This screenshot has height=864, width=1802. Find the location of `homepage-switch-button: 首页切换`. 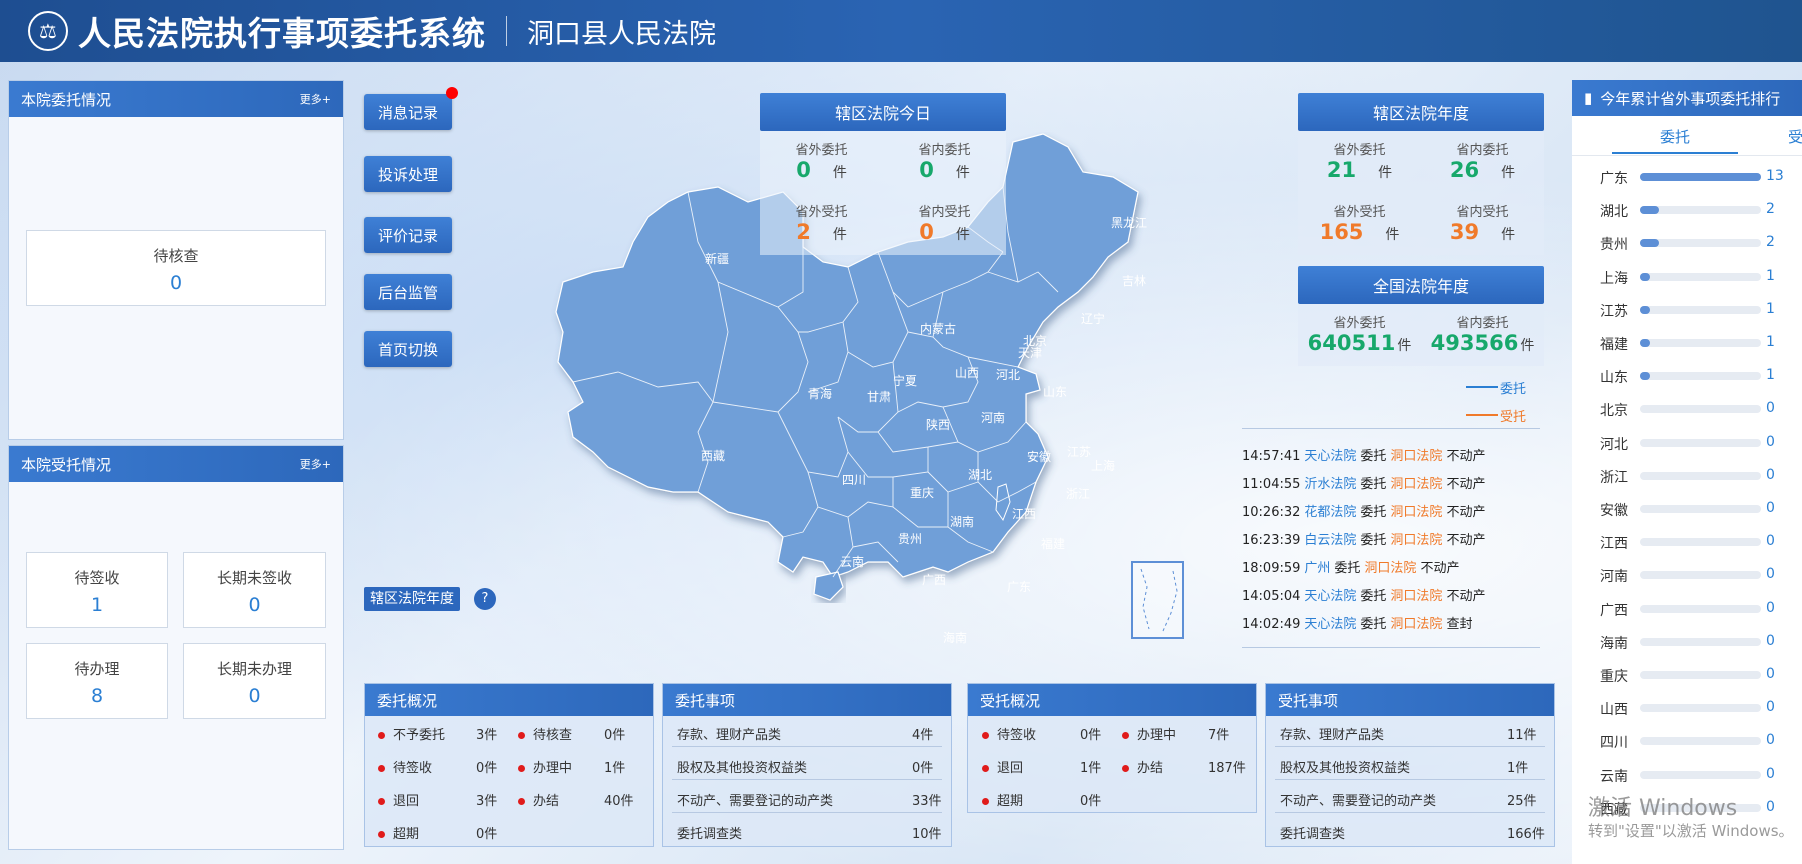

homepage-switch-button: 首页切换 is located at coordinates (408, 349).